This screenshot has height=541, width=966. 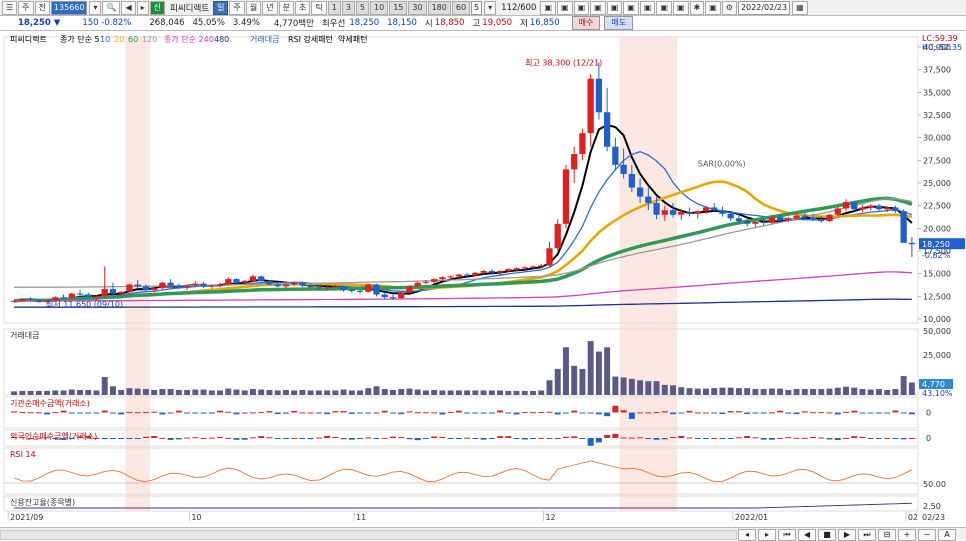 I want to click on toolbar-b2-button: ▣, so click(x=565, y=7).